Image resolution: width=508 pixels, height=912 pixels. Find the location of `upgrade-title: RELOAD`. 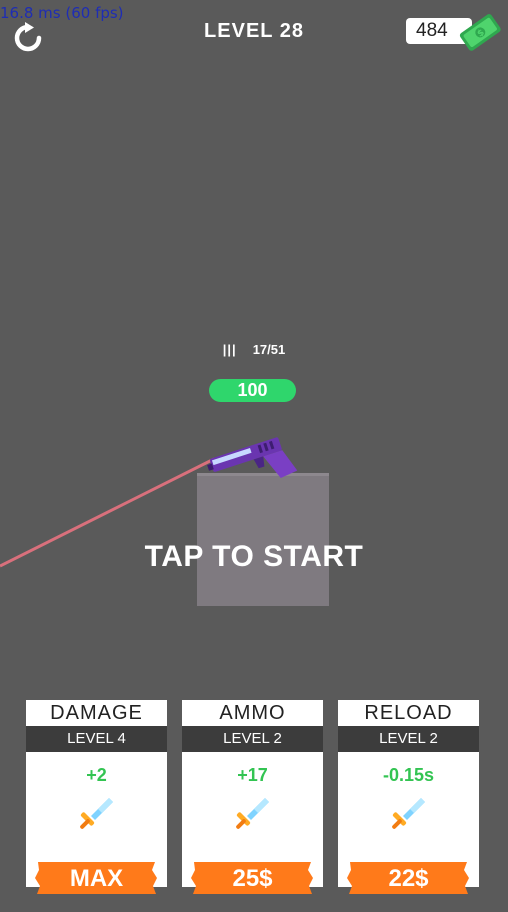

upgrade-title: RELOAD is located at coordinates (408, 713).